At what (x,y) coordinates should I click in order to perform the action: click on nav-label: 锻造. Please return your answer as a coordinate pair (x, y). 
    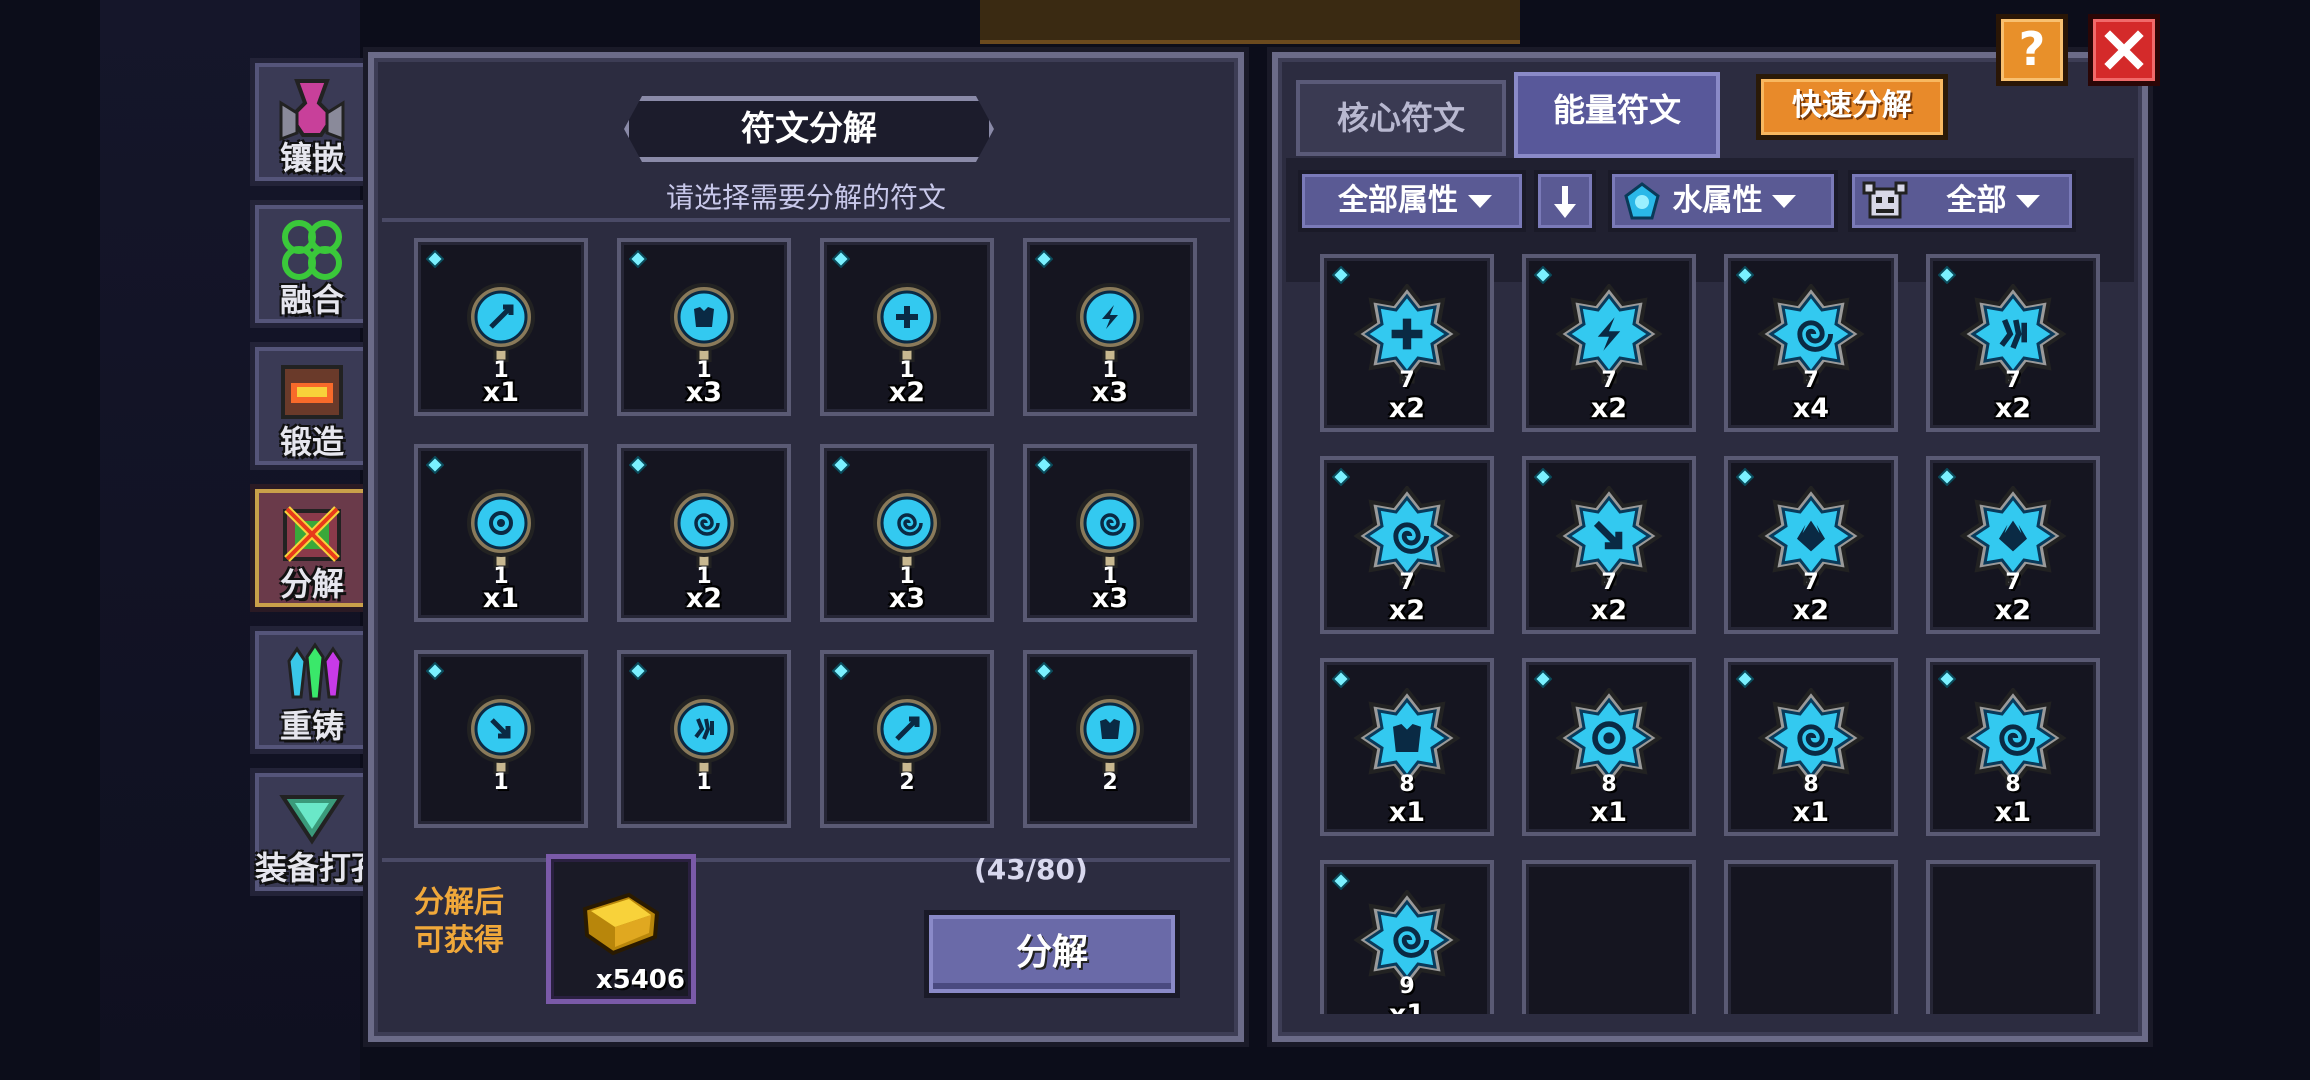
    Looking at the image, I should click on (311, 442).